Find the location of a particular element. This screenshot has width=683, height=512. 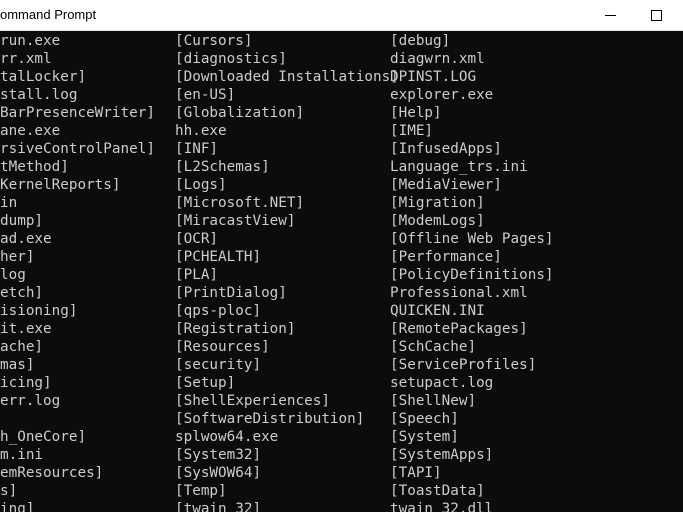

listing-entry: h_OneCore] is located at coordinates (43, 437).